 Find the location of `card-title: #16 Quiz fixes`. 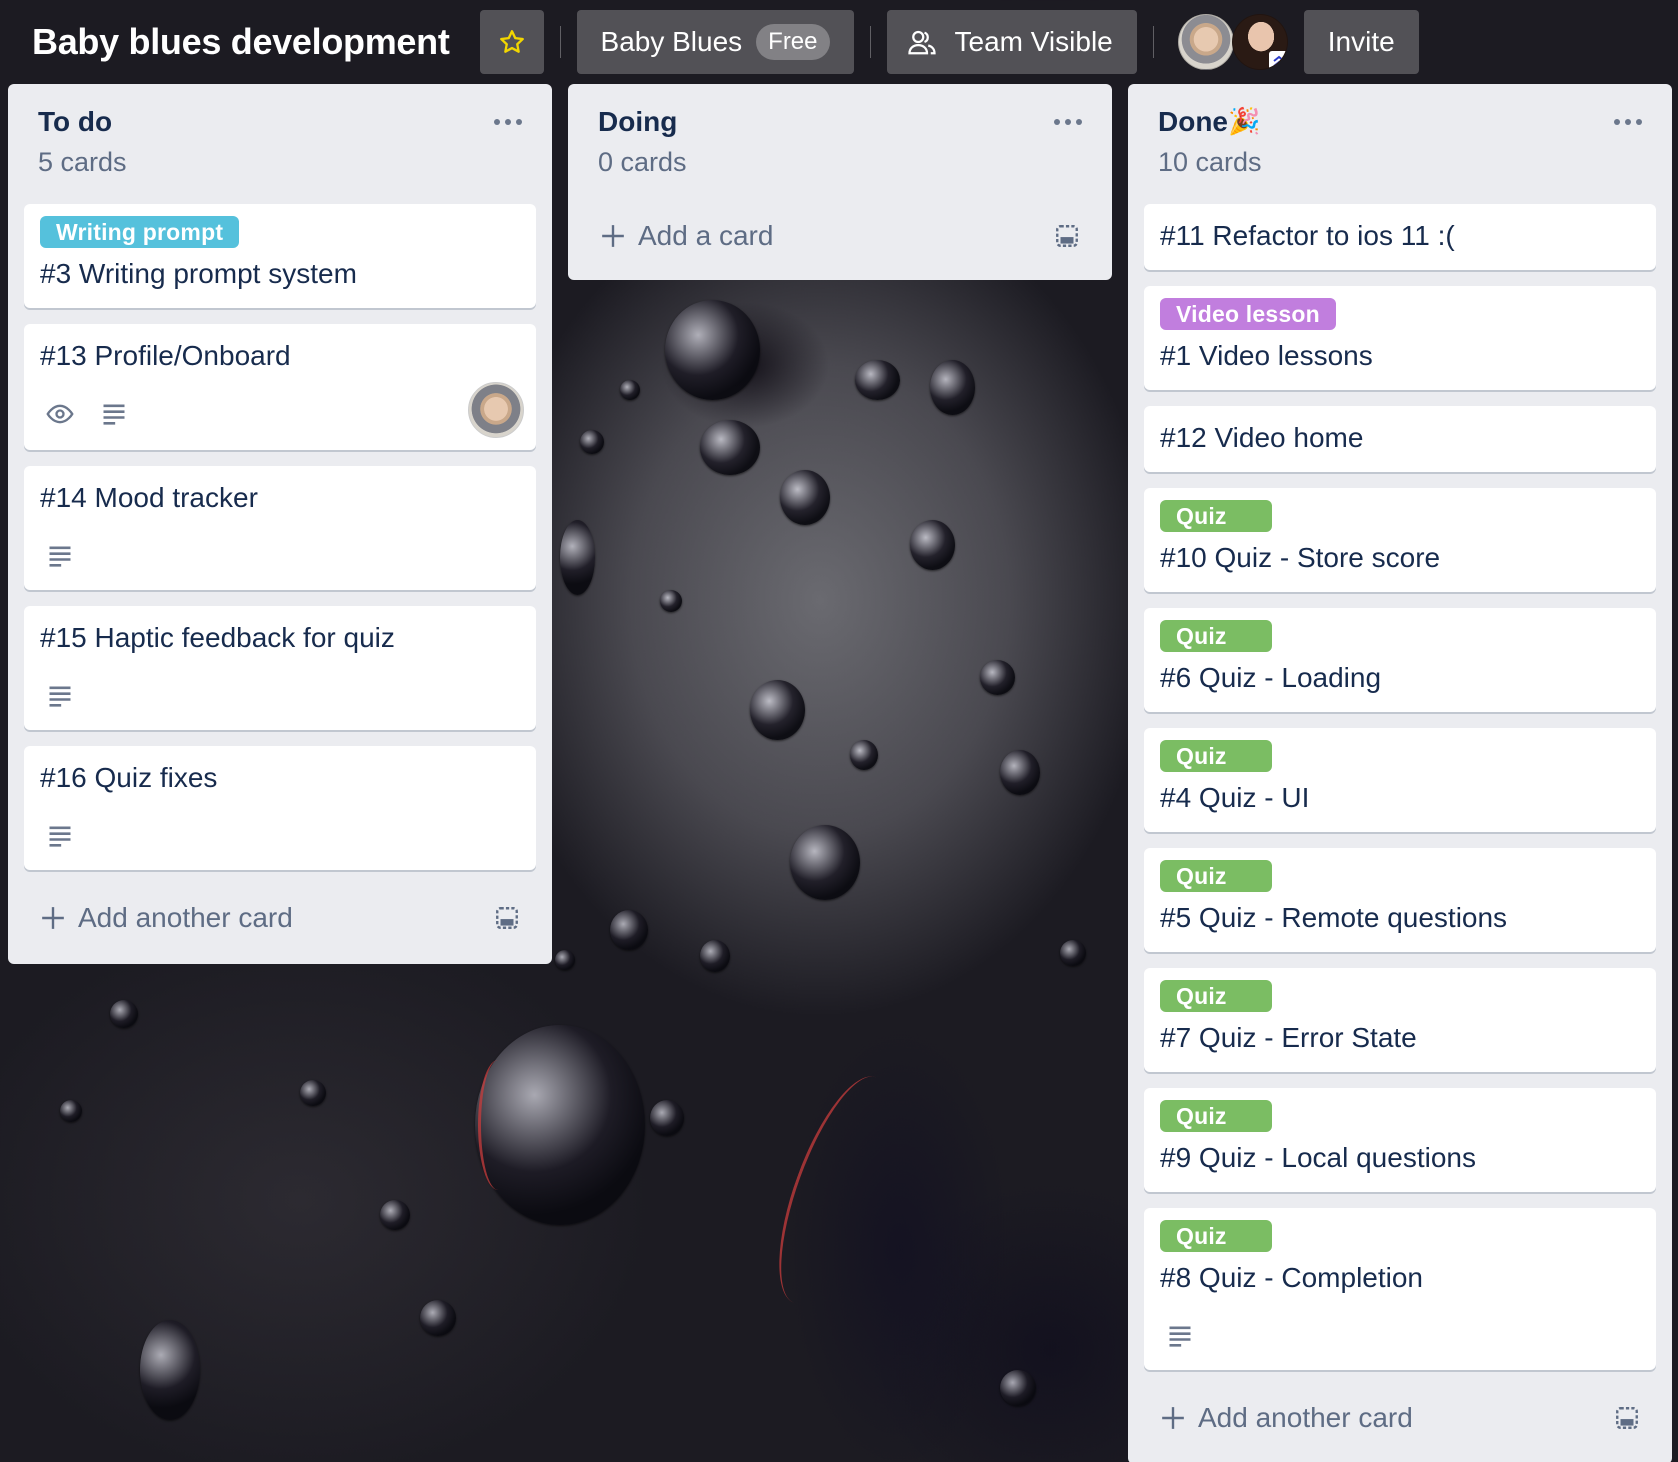

card-title: #16 Quiz fixes is located at coordinates (129, 777).